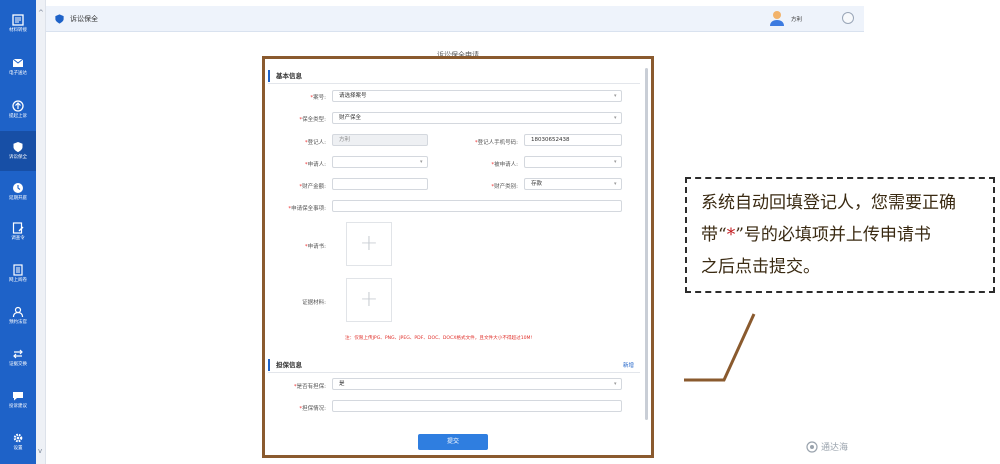 The height and width of the screenshot is (464, 1000). Describe the element at coordinates (380, 162) in the screenshot. I see `applicant-select` at that location.